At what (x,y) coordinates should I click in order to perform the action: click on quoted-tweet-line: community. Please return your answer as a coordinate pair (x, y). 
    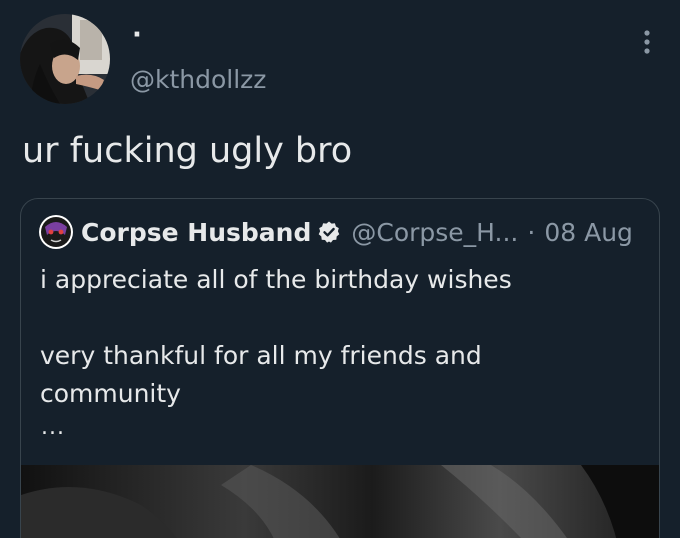
    Looking at the image, I should click on (110, 393).